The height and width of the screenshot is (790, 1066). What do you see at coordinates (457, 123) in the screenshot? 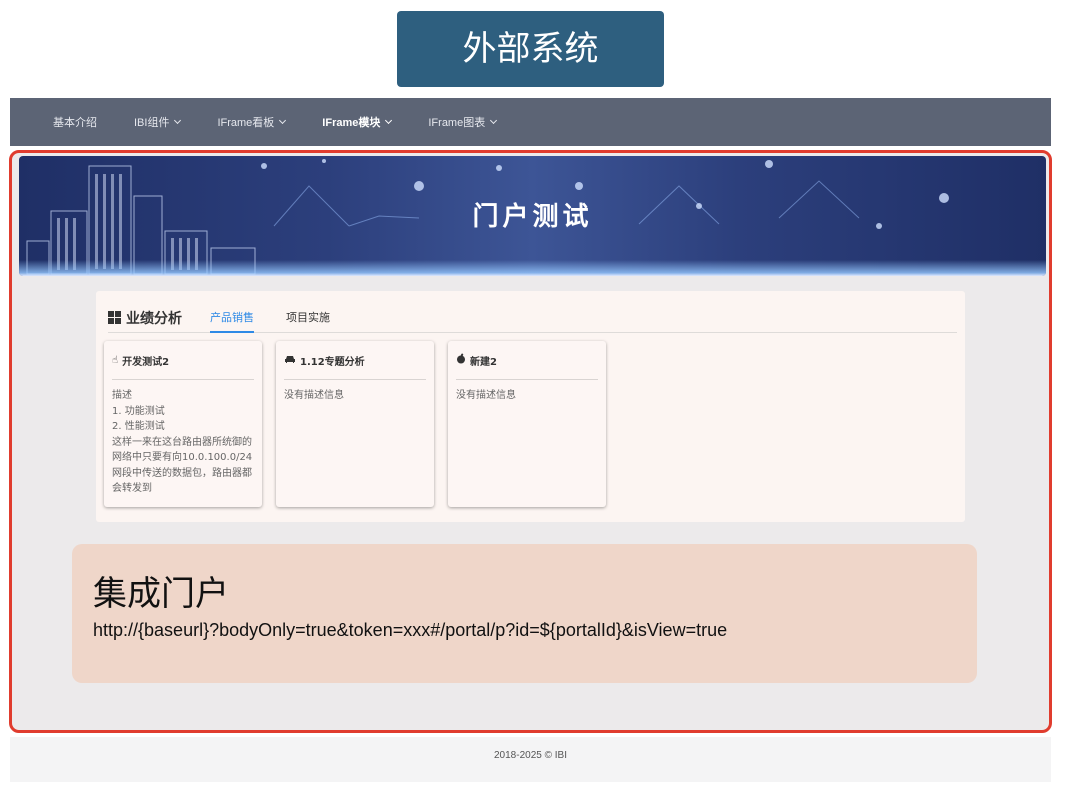
I see `nav-item-label: IFrame图表` at bounding box center [457, 123].